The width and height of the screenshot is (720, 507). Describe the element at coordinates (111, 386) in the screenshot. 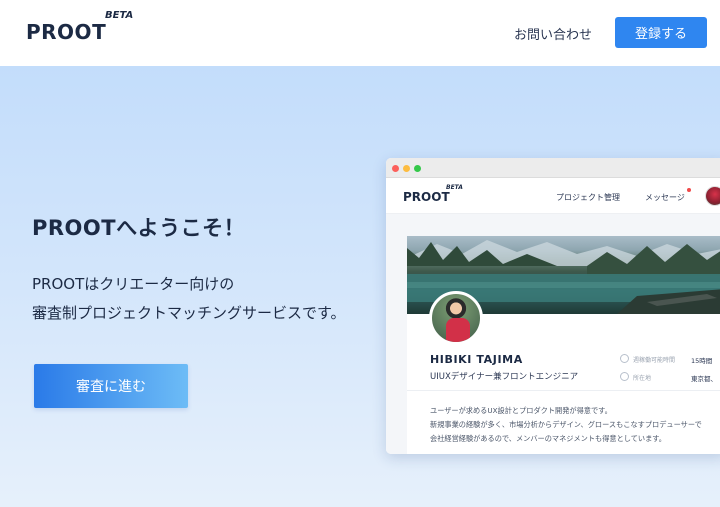

I see `apply-review-button: 審査に進む` at that location.